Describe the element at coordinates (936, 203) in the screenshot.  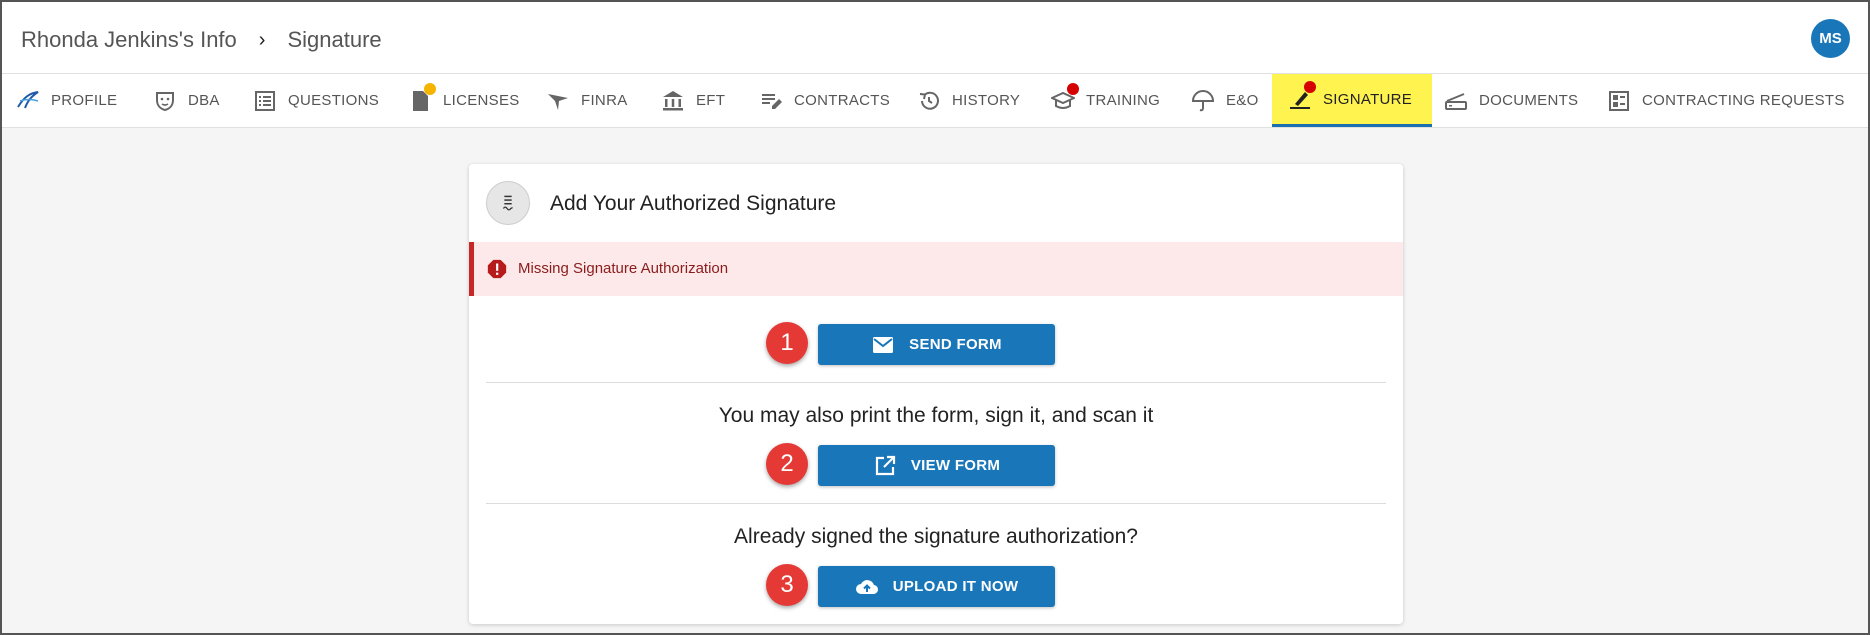
I see `card-header: Add Your Authorized Signature` at that location.